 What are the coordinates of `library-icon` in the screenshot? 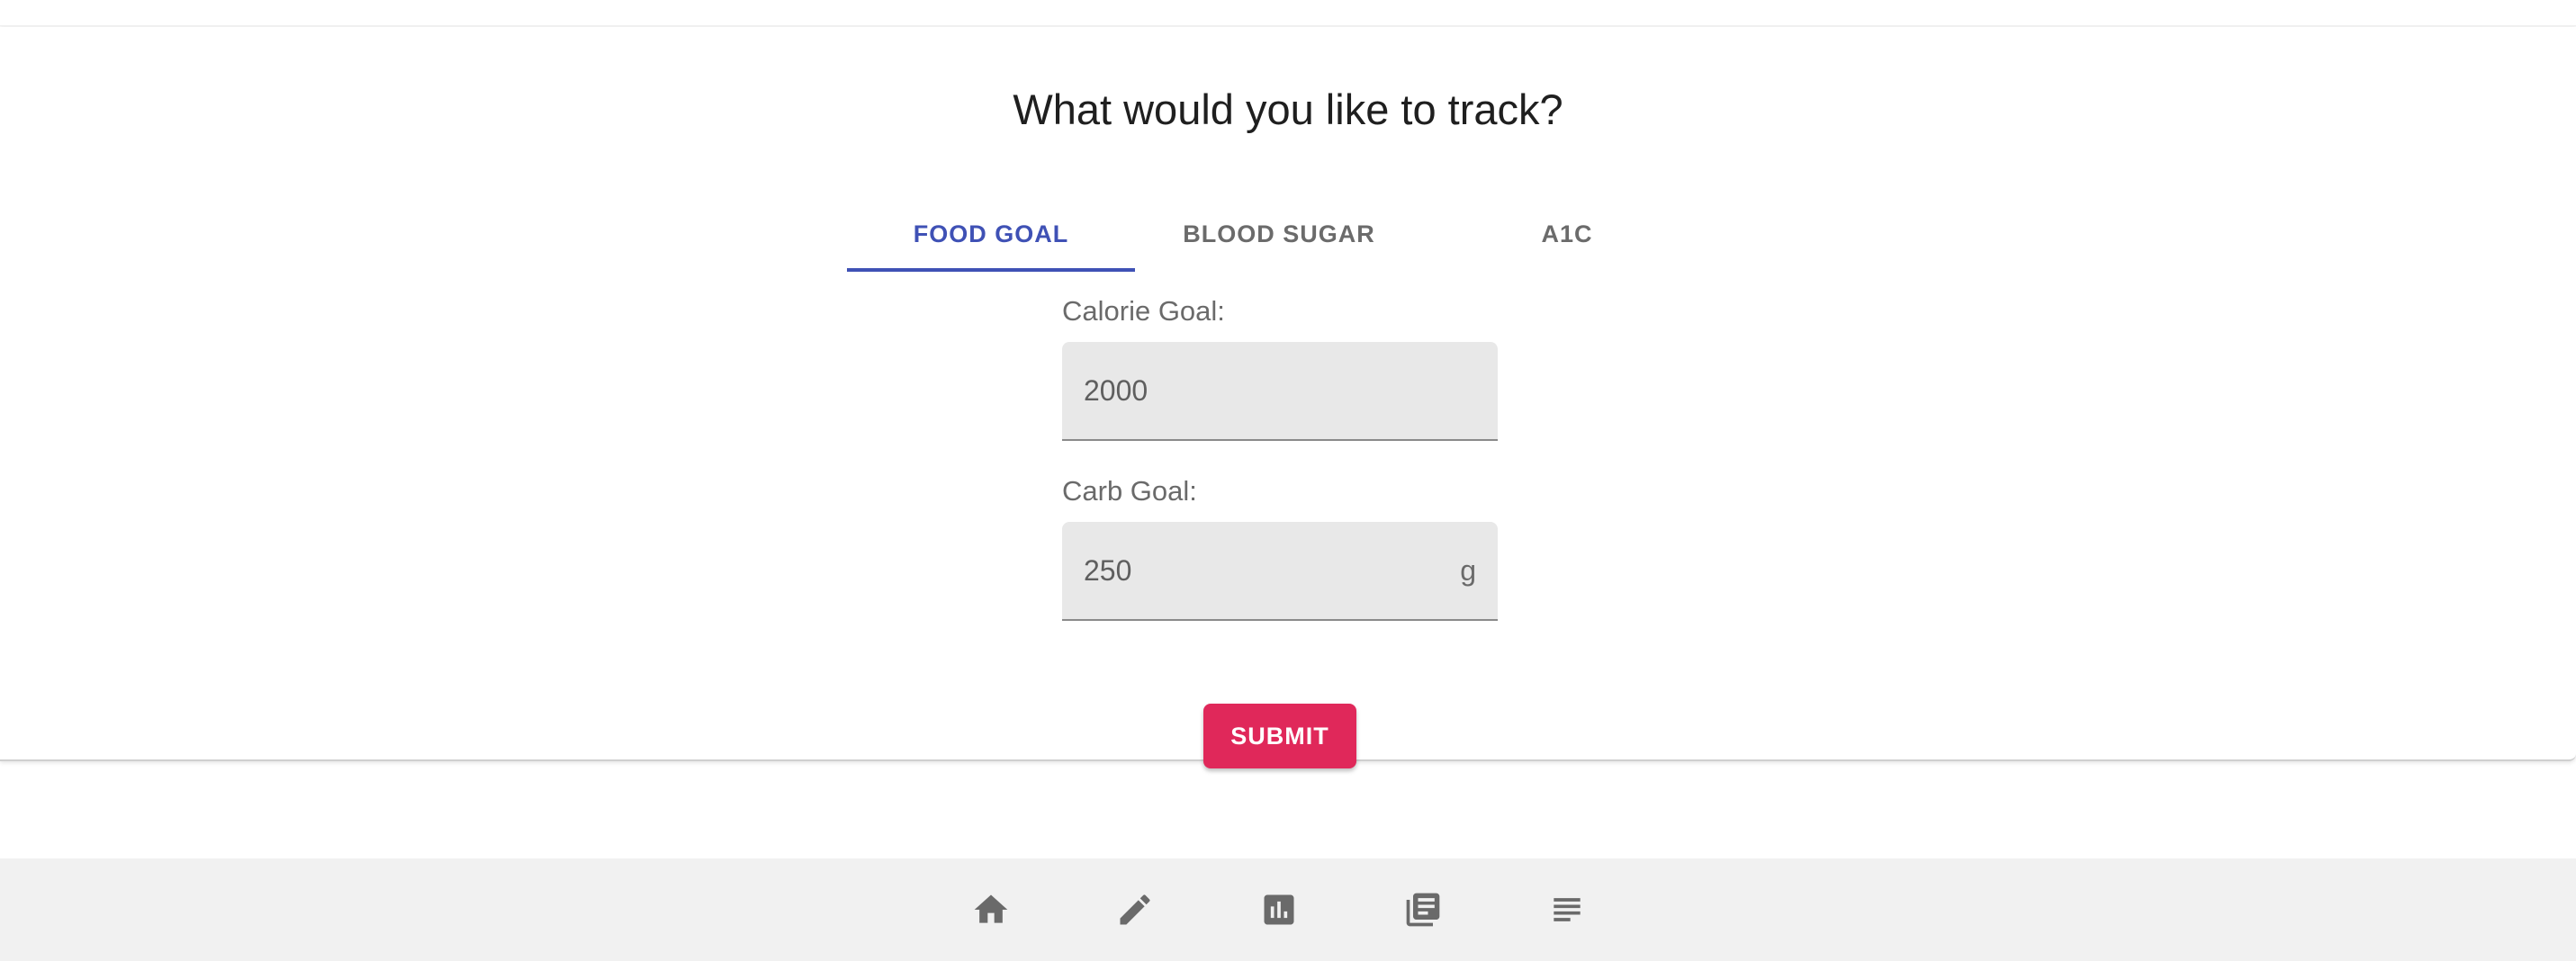 It's located at (1423, 910).